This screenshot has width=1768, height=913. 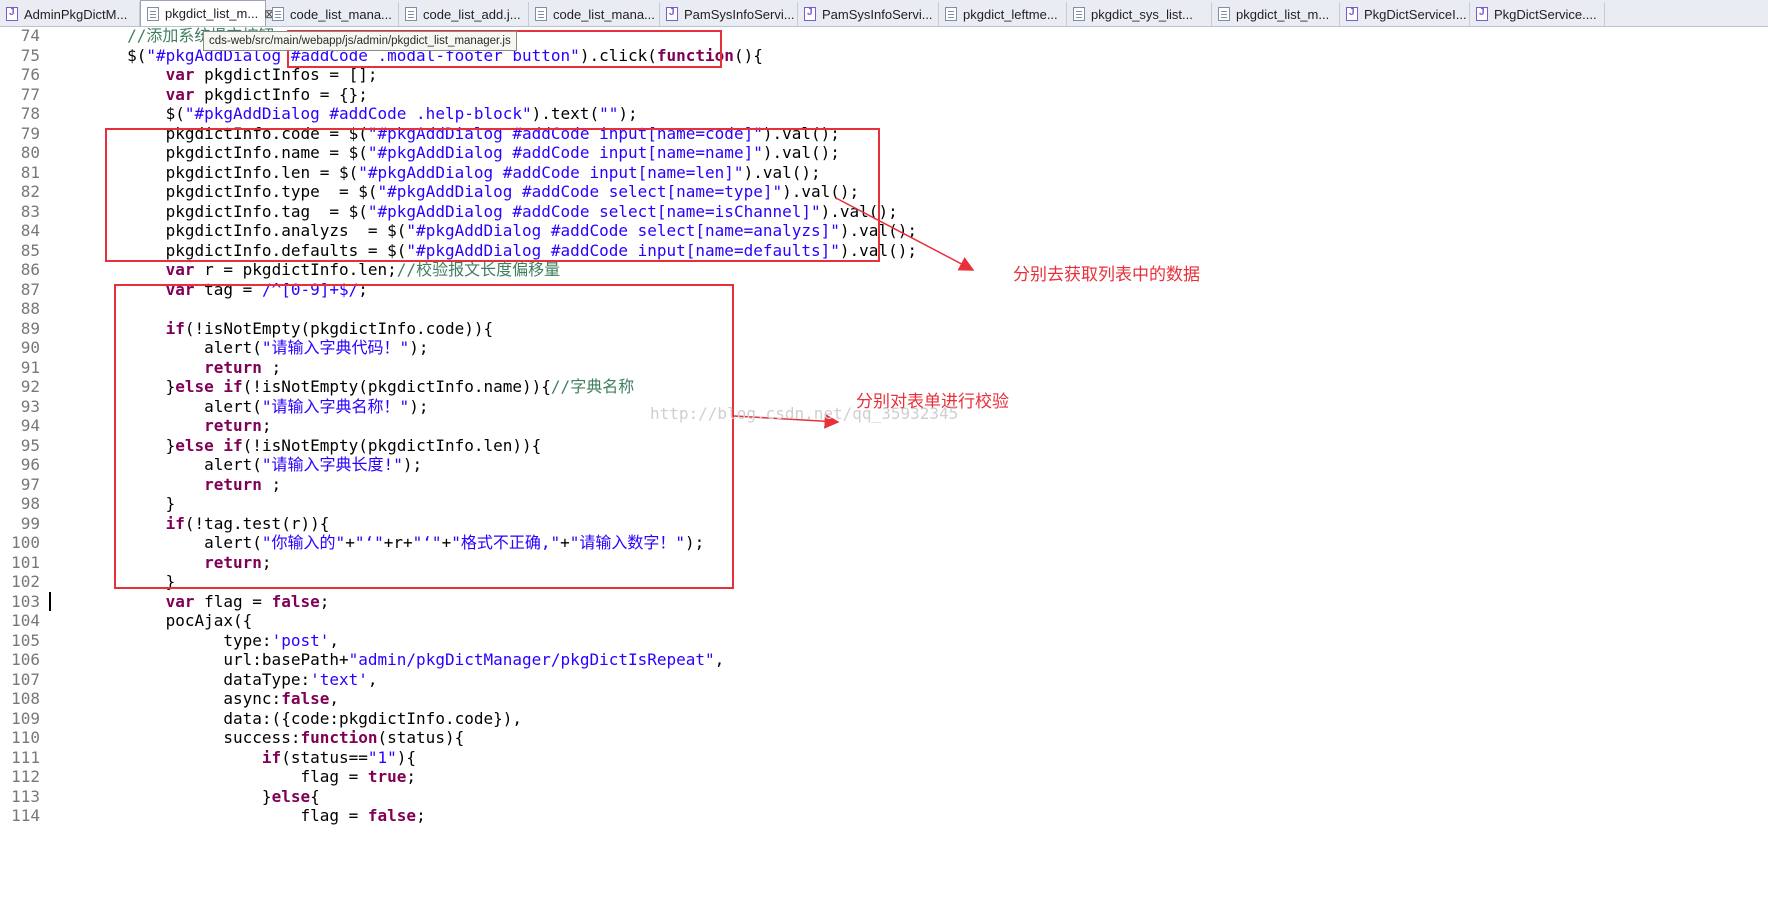 I want to click on line-number: 77, so click(x=30, y=94).